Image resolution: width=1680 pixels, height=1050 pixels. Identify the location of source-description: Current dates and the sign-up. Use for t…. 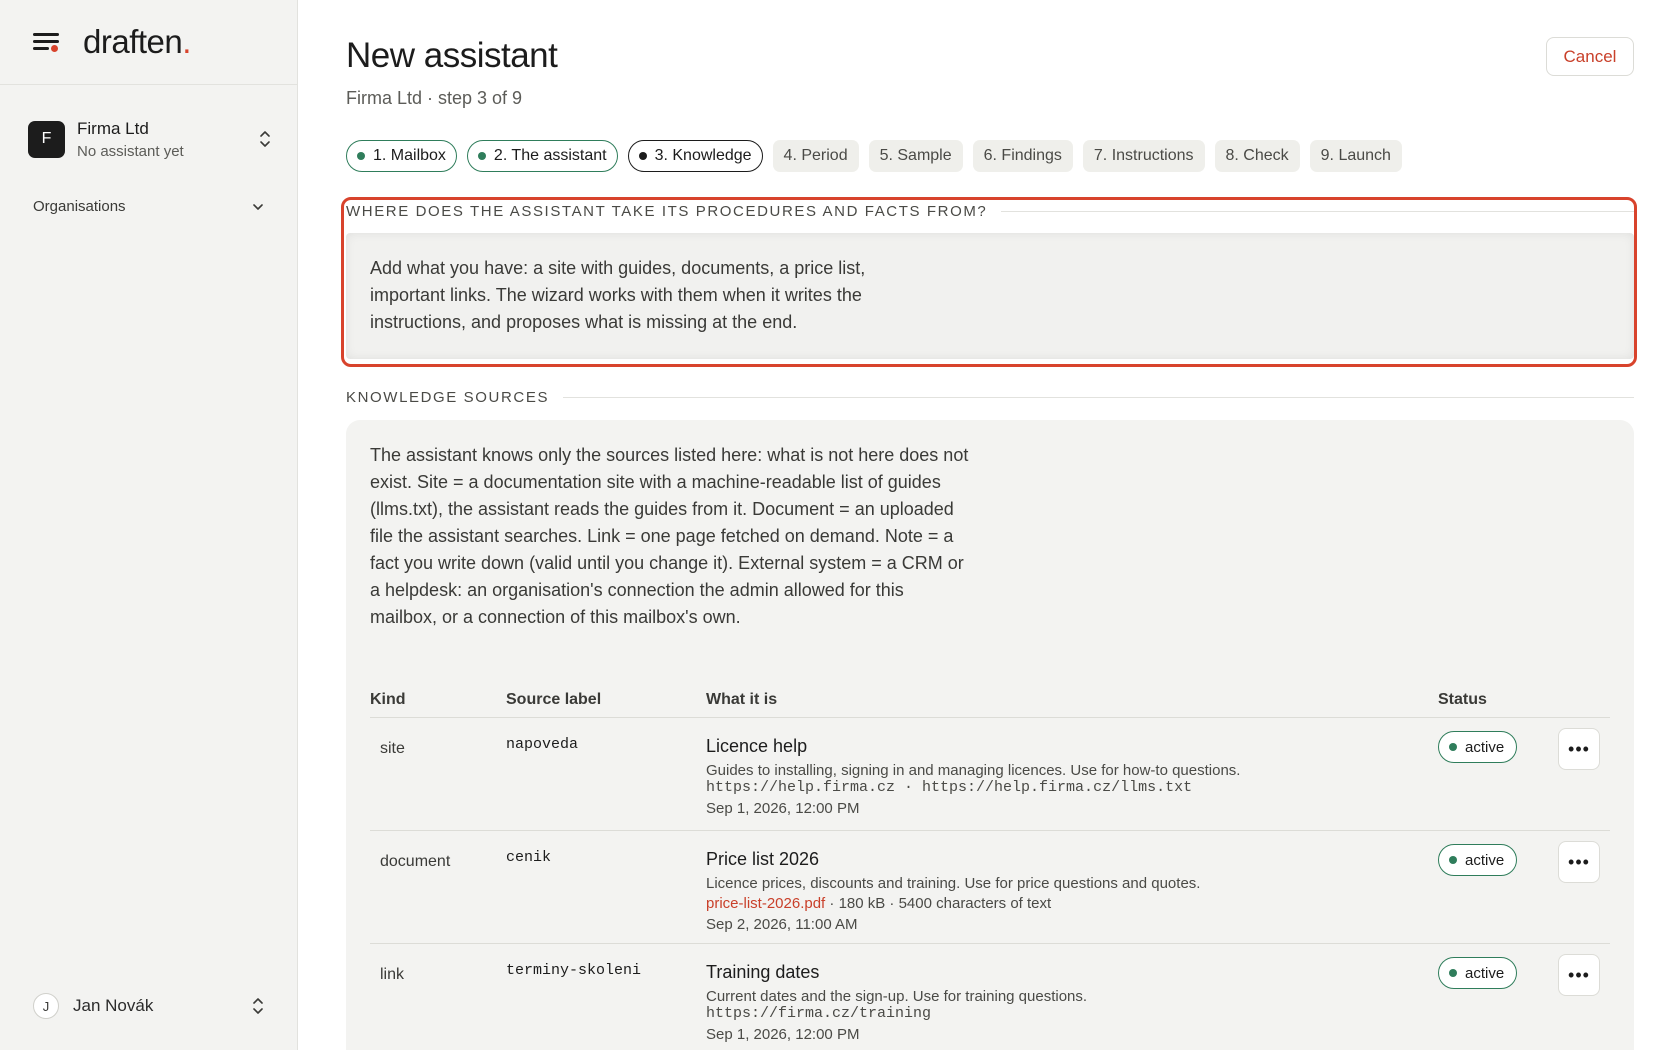
(897, 996).